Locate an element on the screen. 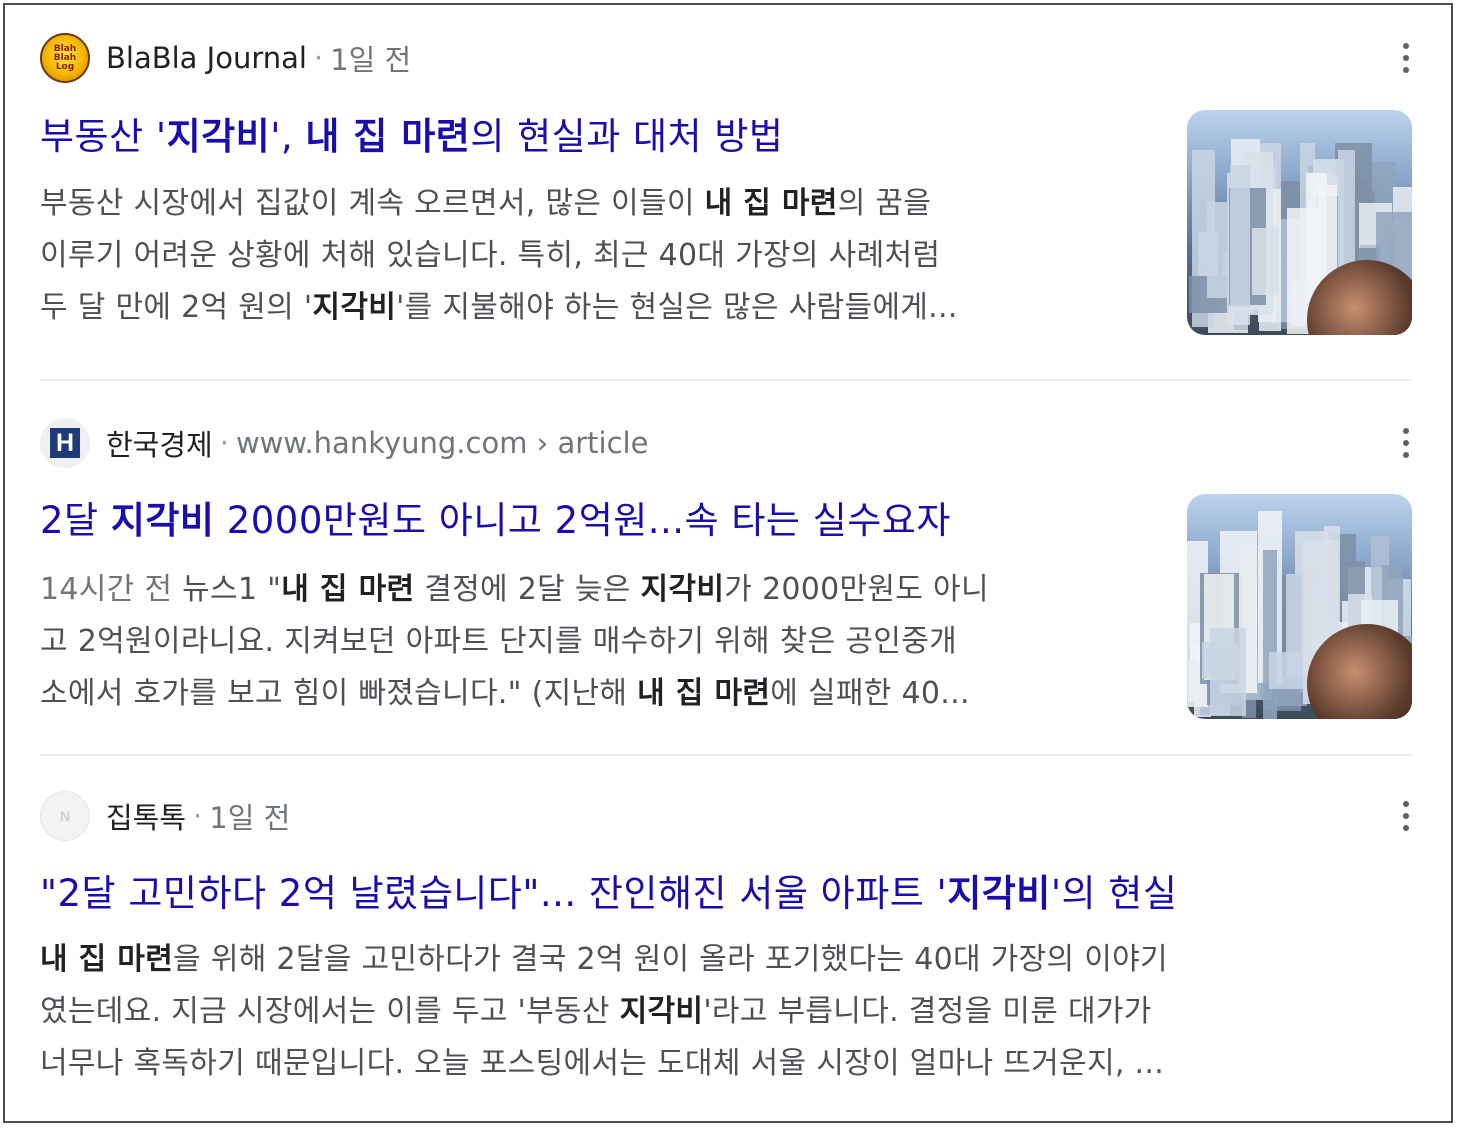 The image size is (1460, 1130). text-segment: 였는데요. 지금 시장에서는 이를 두고 '부동산 is located at coordinates (330, 1011).